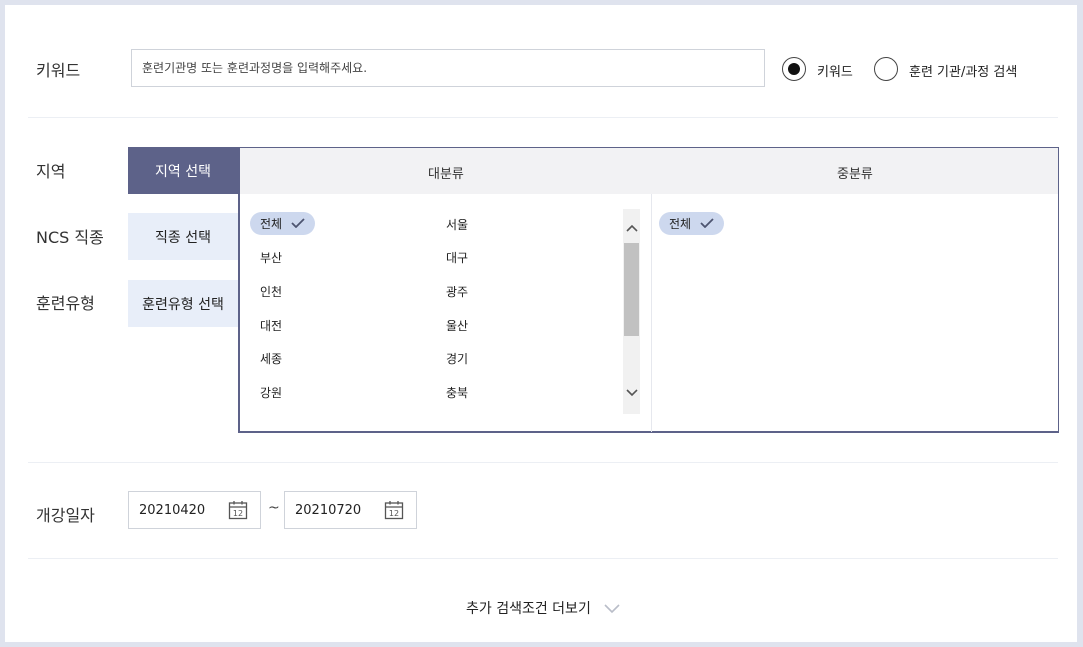 The image size is (1083, 647). Describe the element at coordinates (51, 171) in the screenshot. I see `region-label: 지역` at that location.